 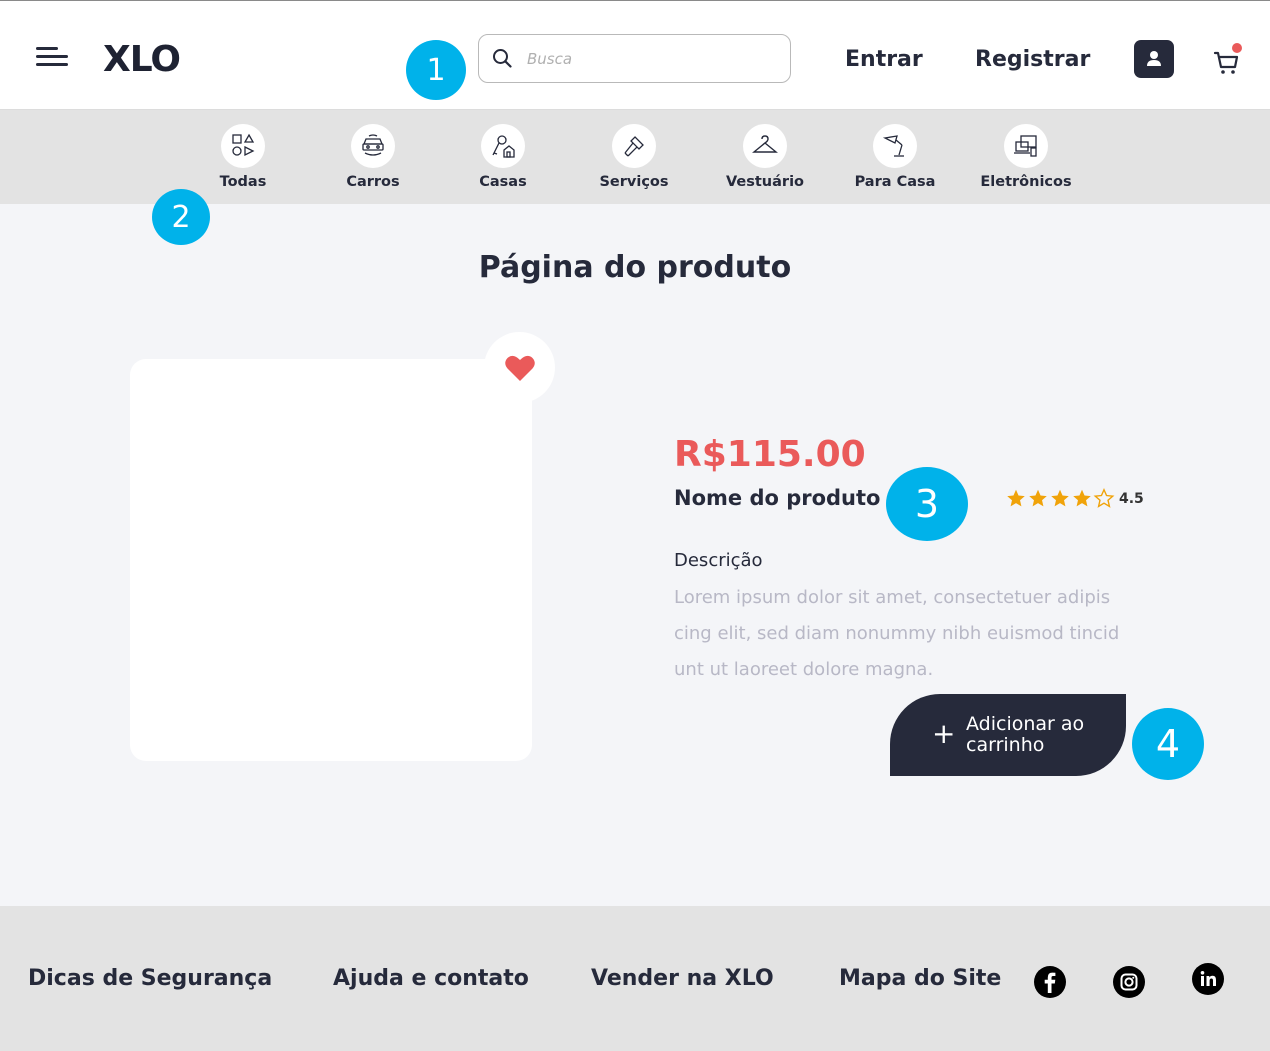 What do you see at coordinates (1026, 182) in the screenshot?
I see `category-label: Eletrônicos` at bounding box center [1026, 182].